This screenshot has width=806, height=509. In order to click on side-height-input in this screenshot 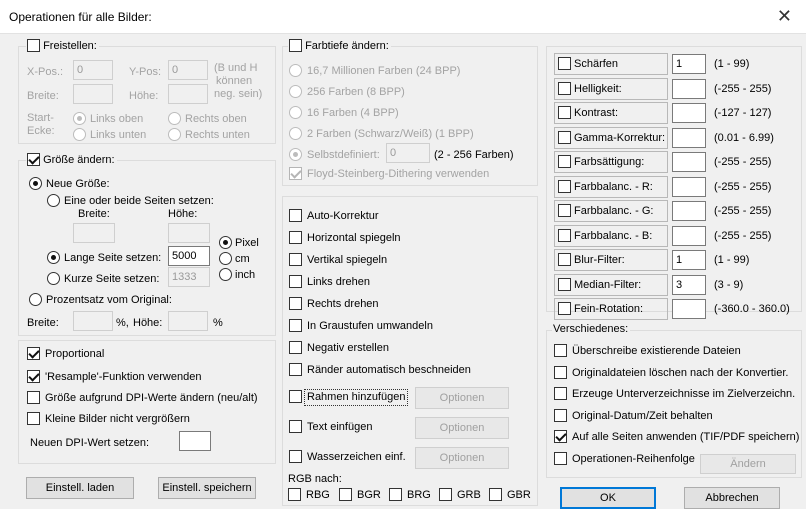, I will do `click(189, 233)`.